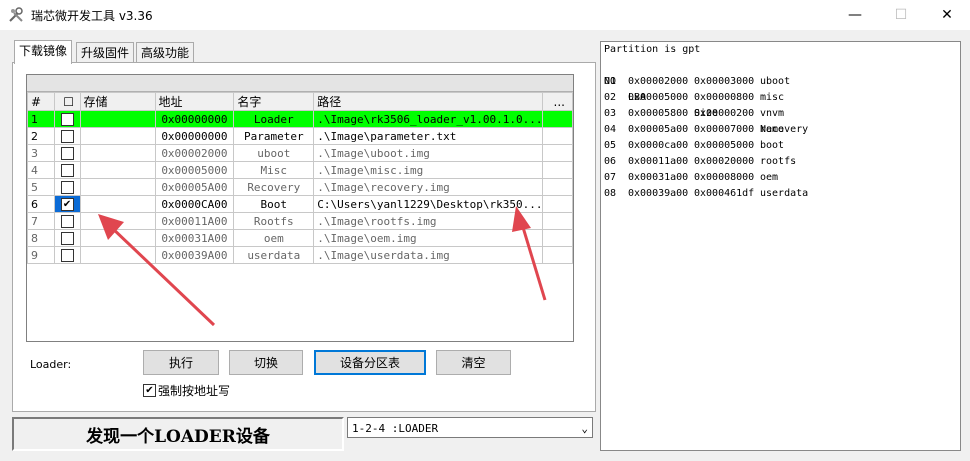 Image resolution: width=970 pixels, height=461 pixels. Describe the element at coordinates (901, 15) in the screenshot. I see `maximize-button: ☐` at that location.